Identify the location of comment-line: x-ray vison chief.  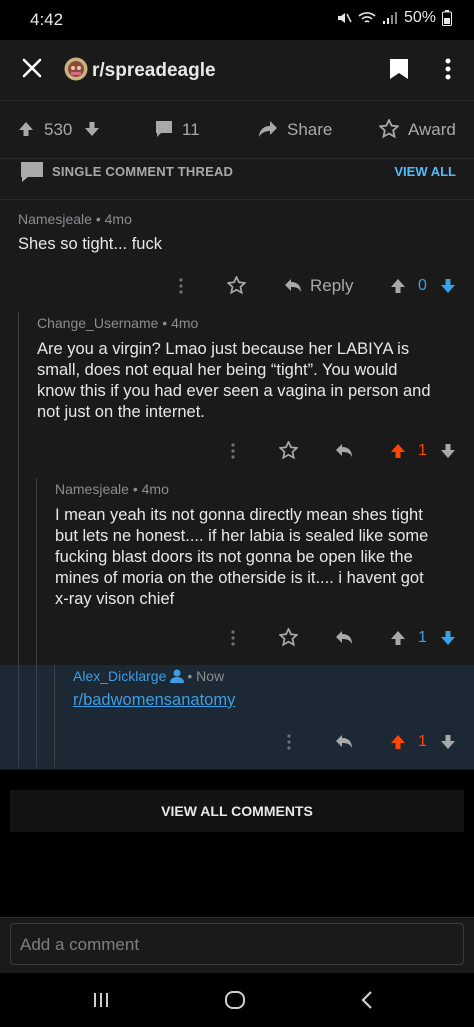
(115, 599).